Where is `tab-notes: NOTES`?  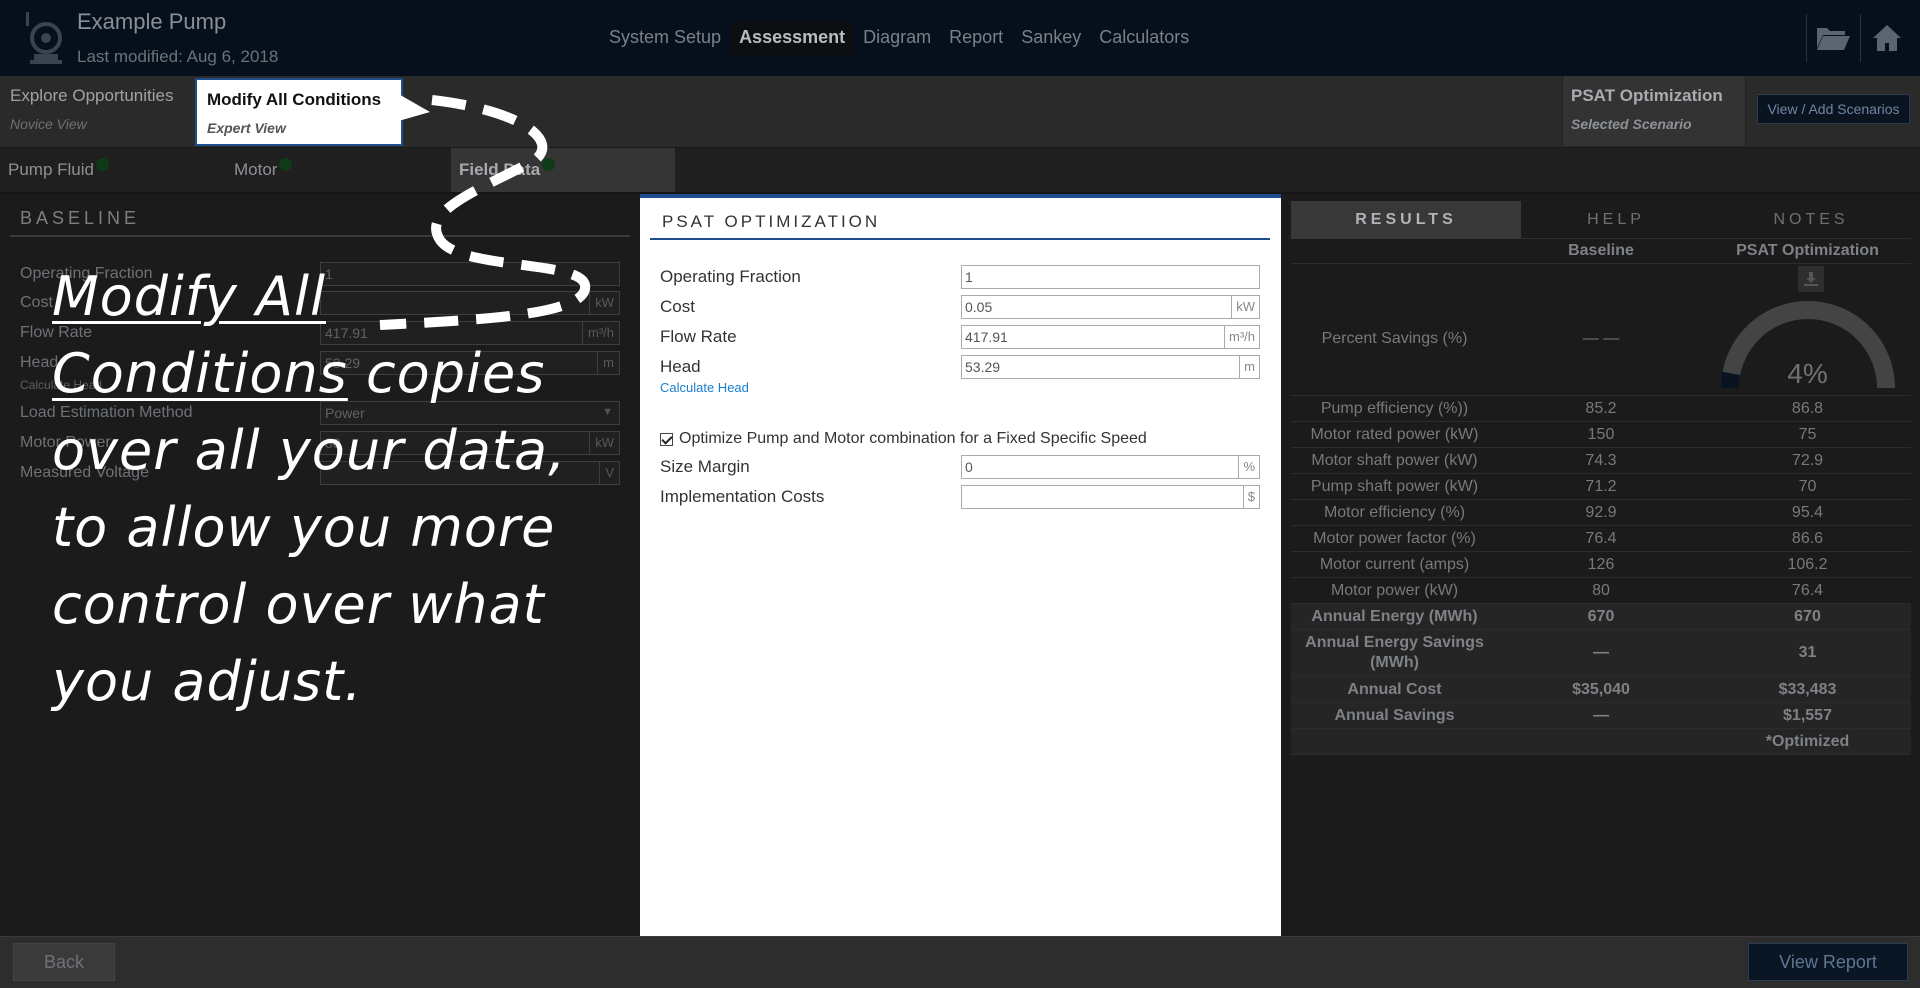 tab-notes: NOTES is located at coordinates (1811, 220).